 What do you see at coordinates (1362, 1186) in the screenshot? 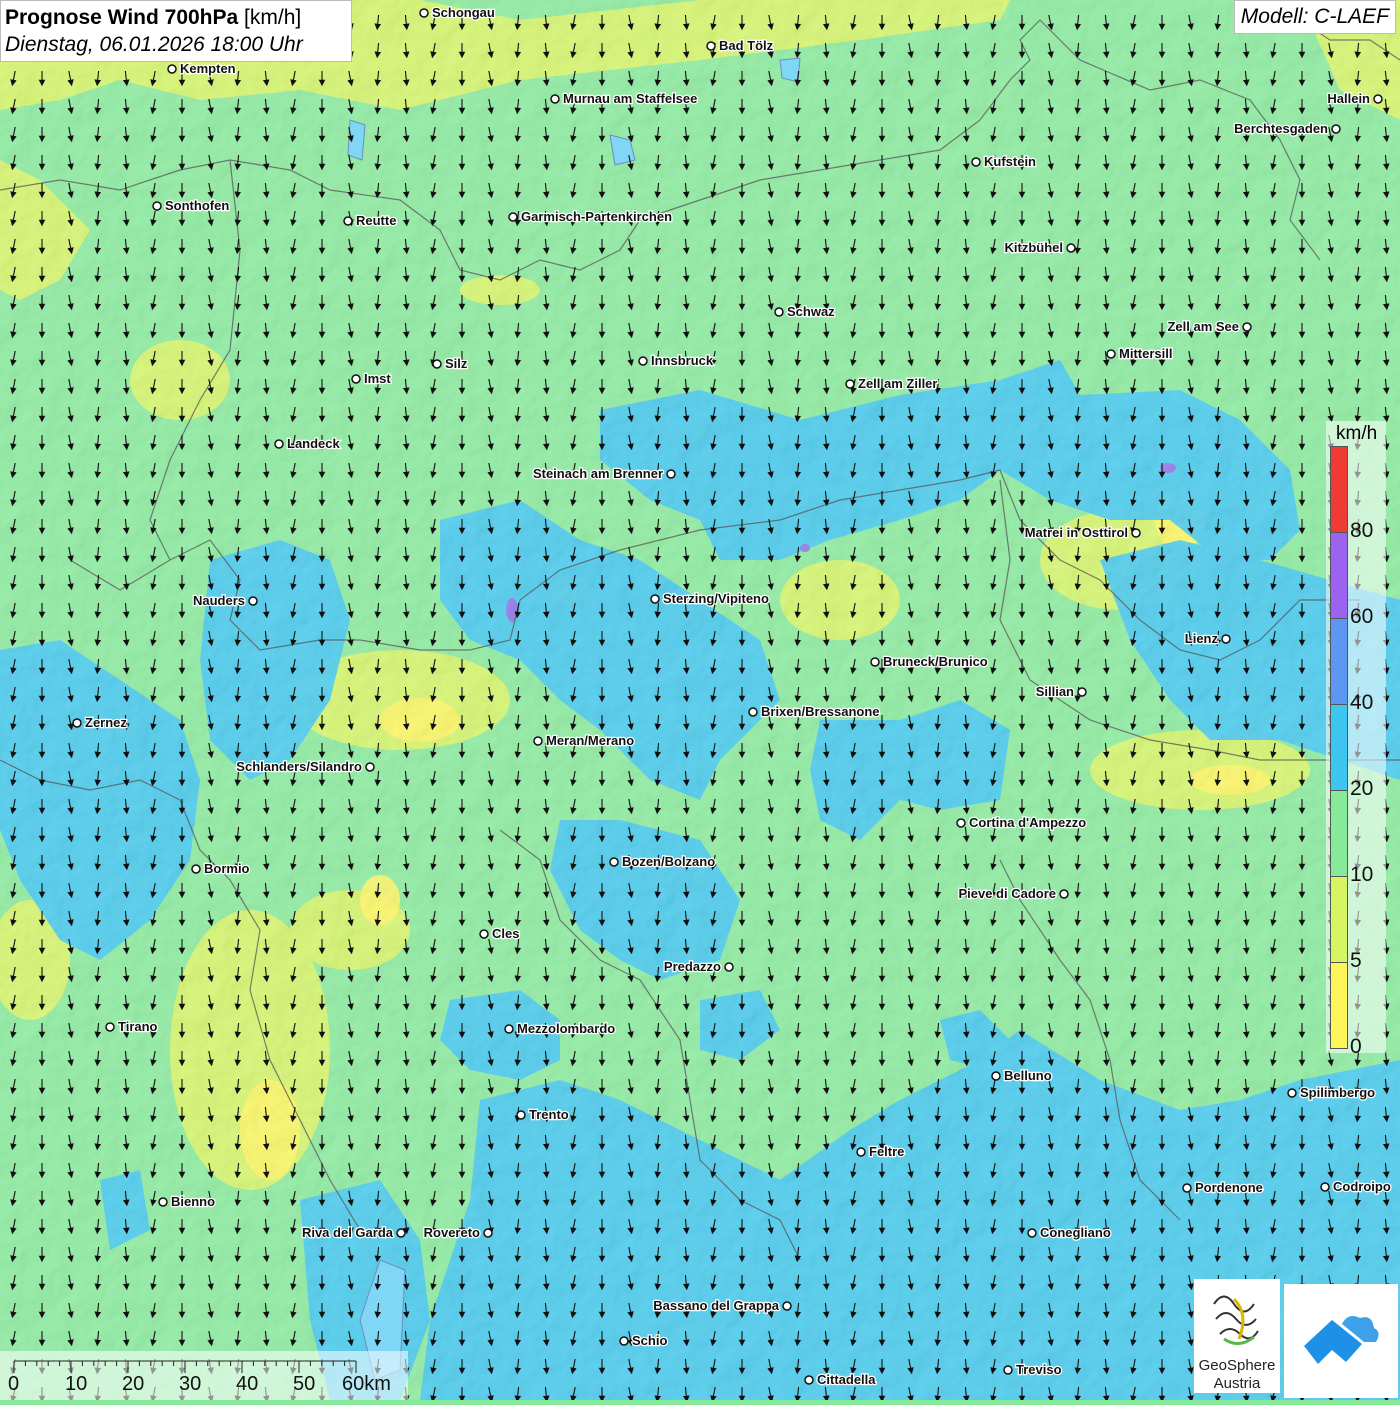
I see `city-label: Codroipo` at bounding box center [1362, 1186].